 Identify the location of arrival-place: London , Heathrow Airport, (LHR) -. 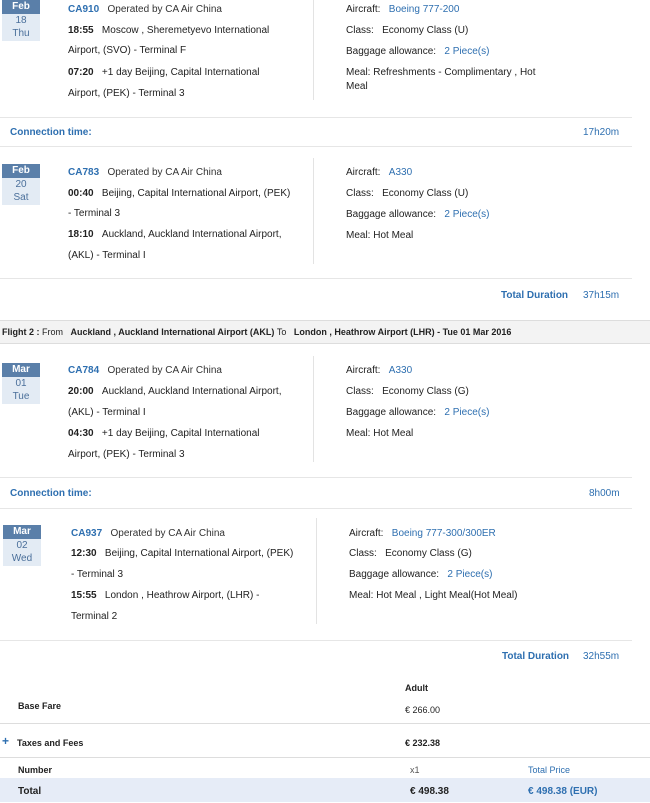
(182, 595).